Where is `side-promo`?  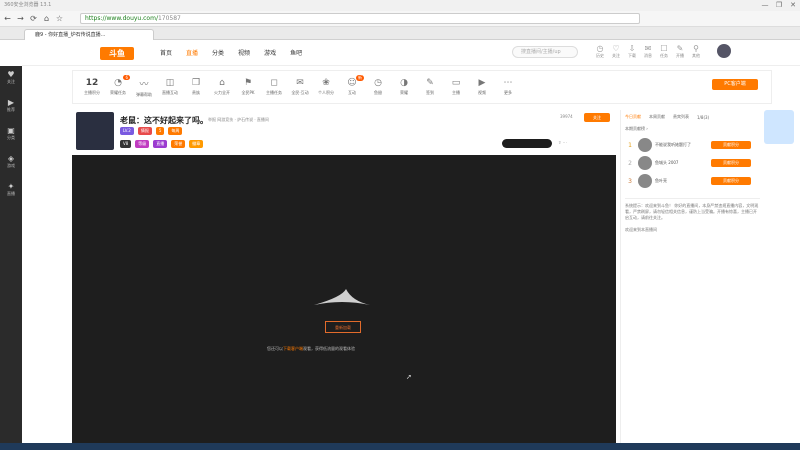
side-promo is located at coordinates (782, 130).